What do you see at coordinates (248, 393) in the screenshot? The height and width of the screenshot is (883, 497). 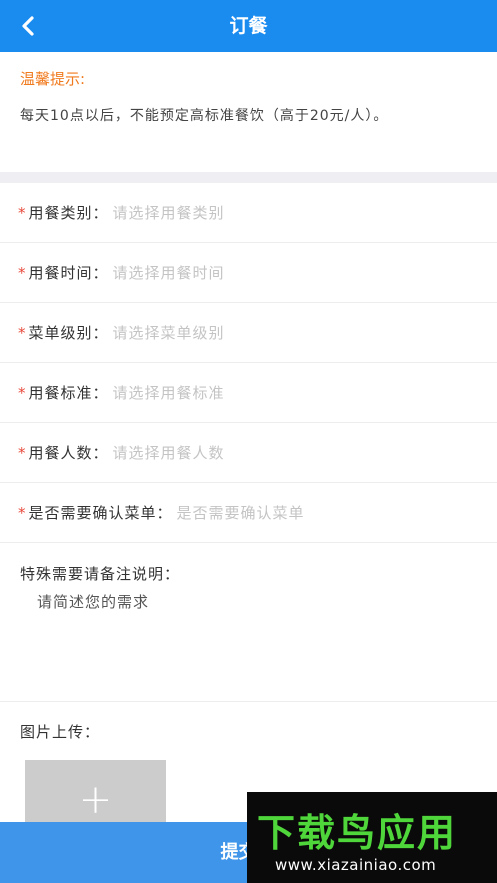 I see `meal-standard-field: * 用餐标准： 请选择用餐标准` at bounding box center [248, 393].